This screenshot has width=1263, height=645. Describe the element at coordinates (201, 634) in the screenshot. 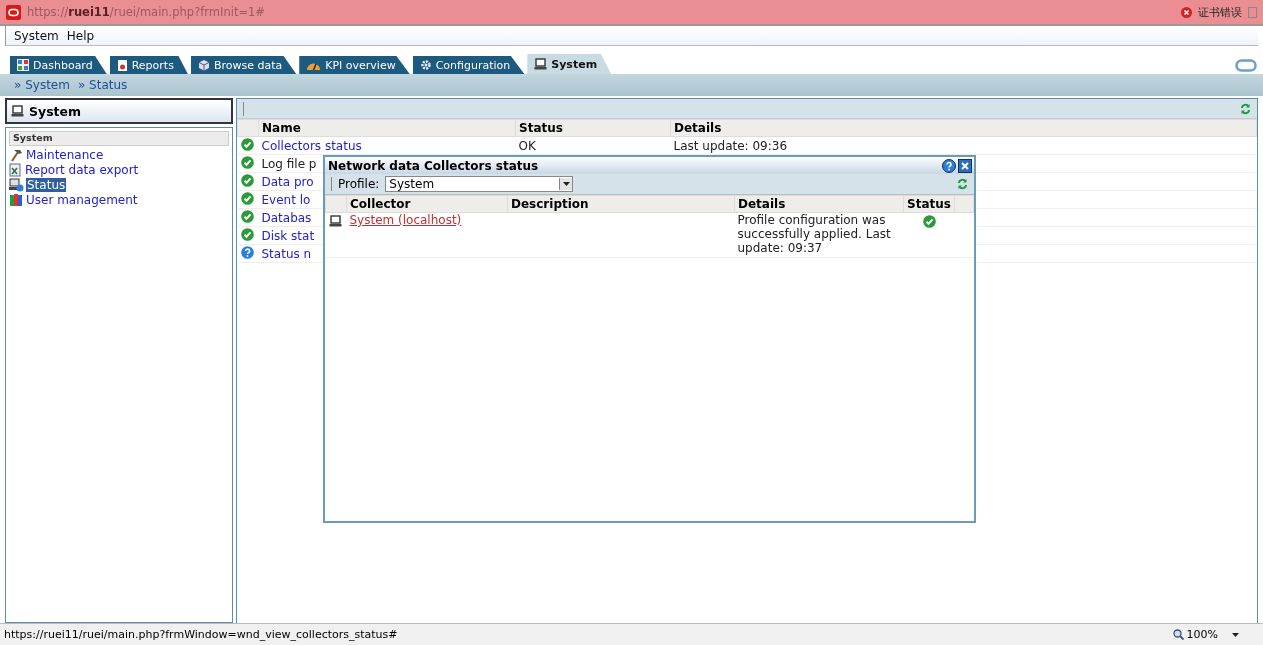

I see `status-url: https://ruei11/ruei/main.php?frmWindow=wnd_view_collectors_status#` at that location.